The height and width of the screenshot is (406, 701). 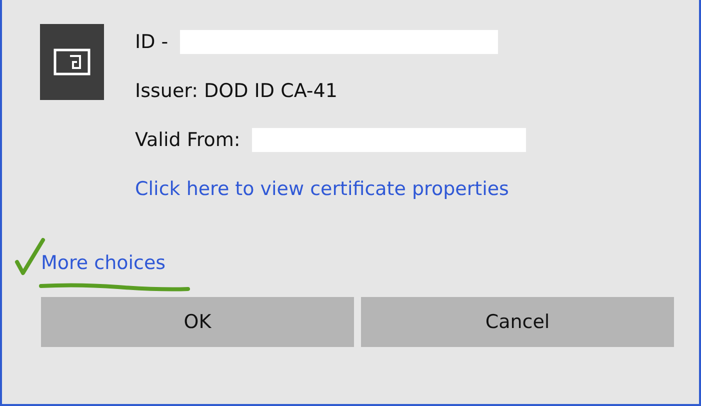 I want to click on id-label: ID -, so click(x=151, y=42).